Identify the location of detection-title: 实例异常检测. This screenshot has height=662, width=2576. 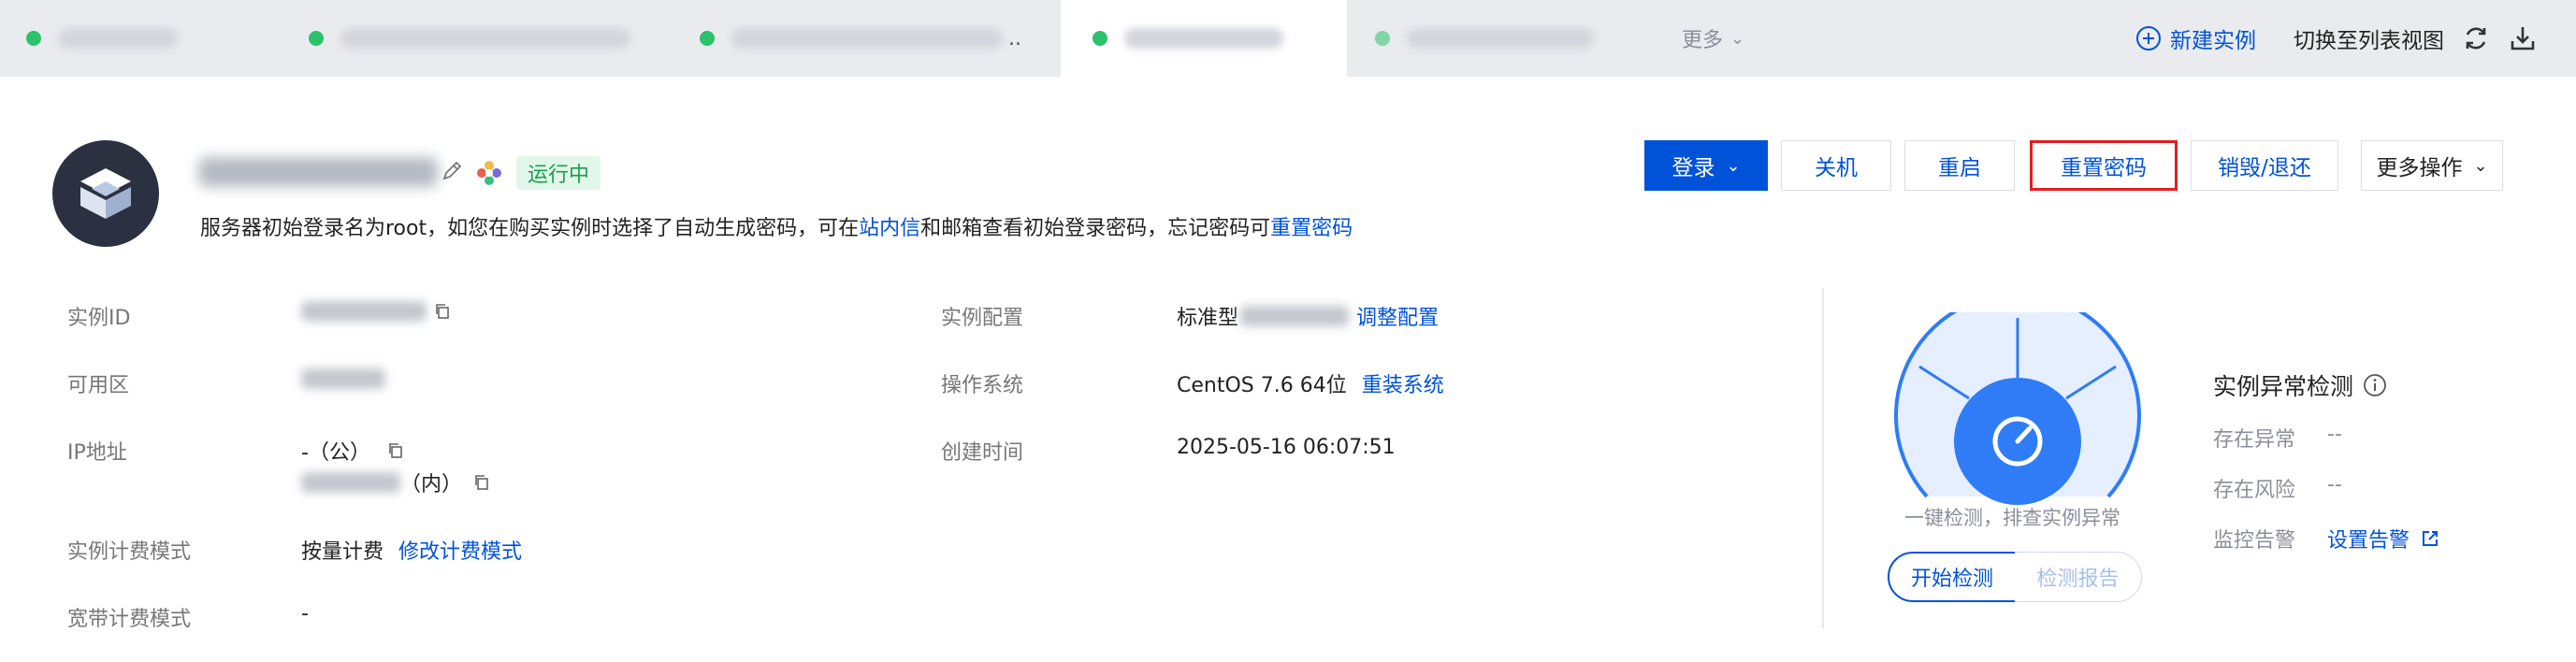
(2300, 385).